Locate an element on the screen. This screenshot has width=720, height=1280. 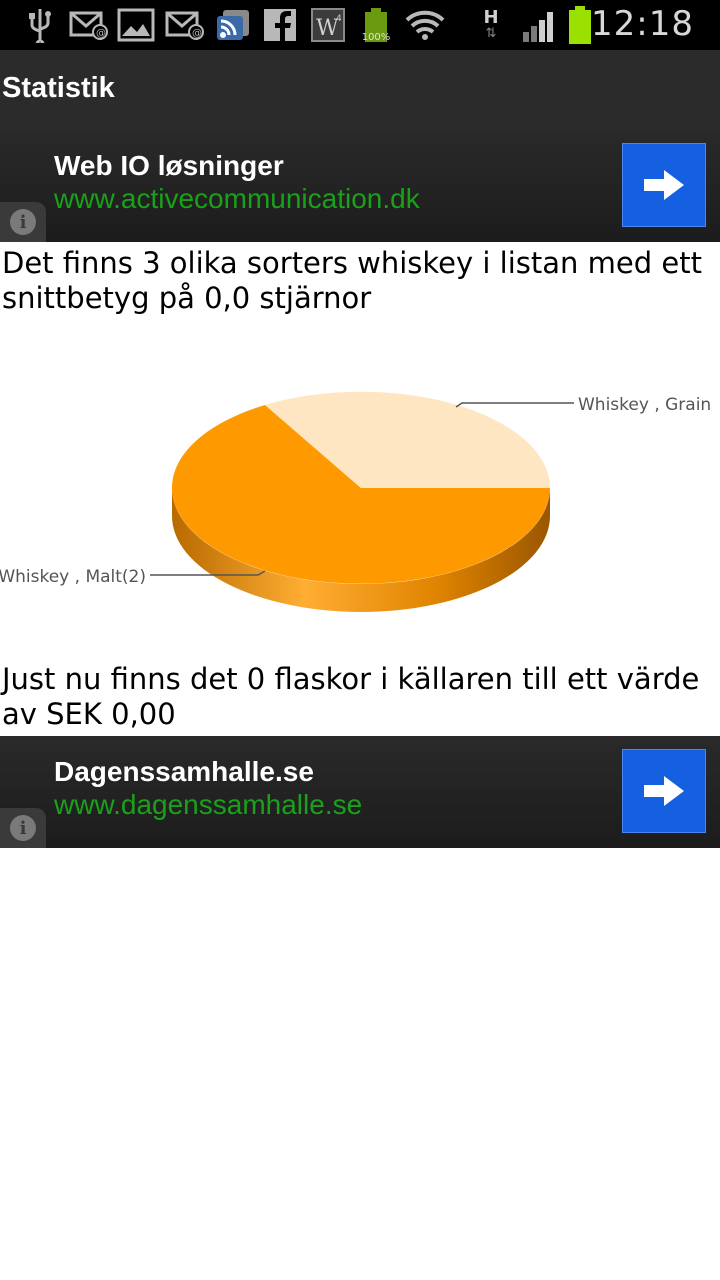
app-title-bar: Statistik is located at coordinates (360, 90).